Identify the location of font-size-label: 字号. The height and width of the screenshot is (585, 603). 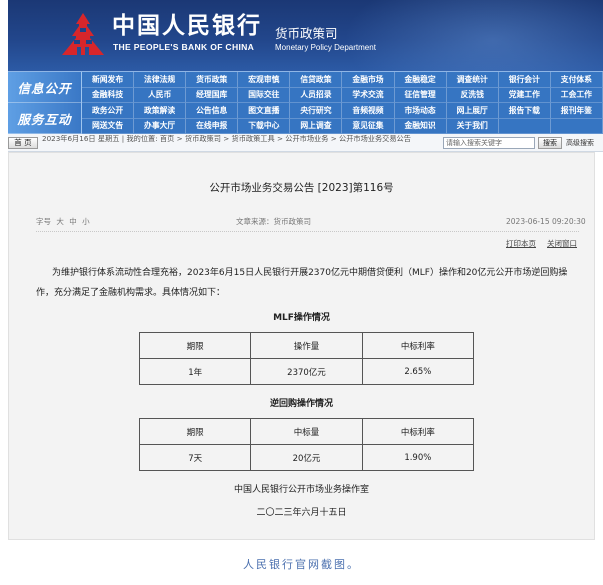
(43, 221).